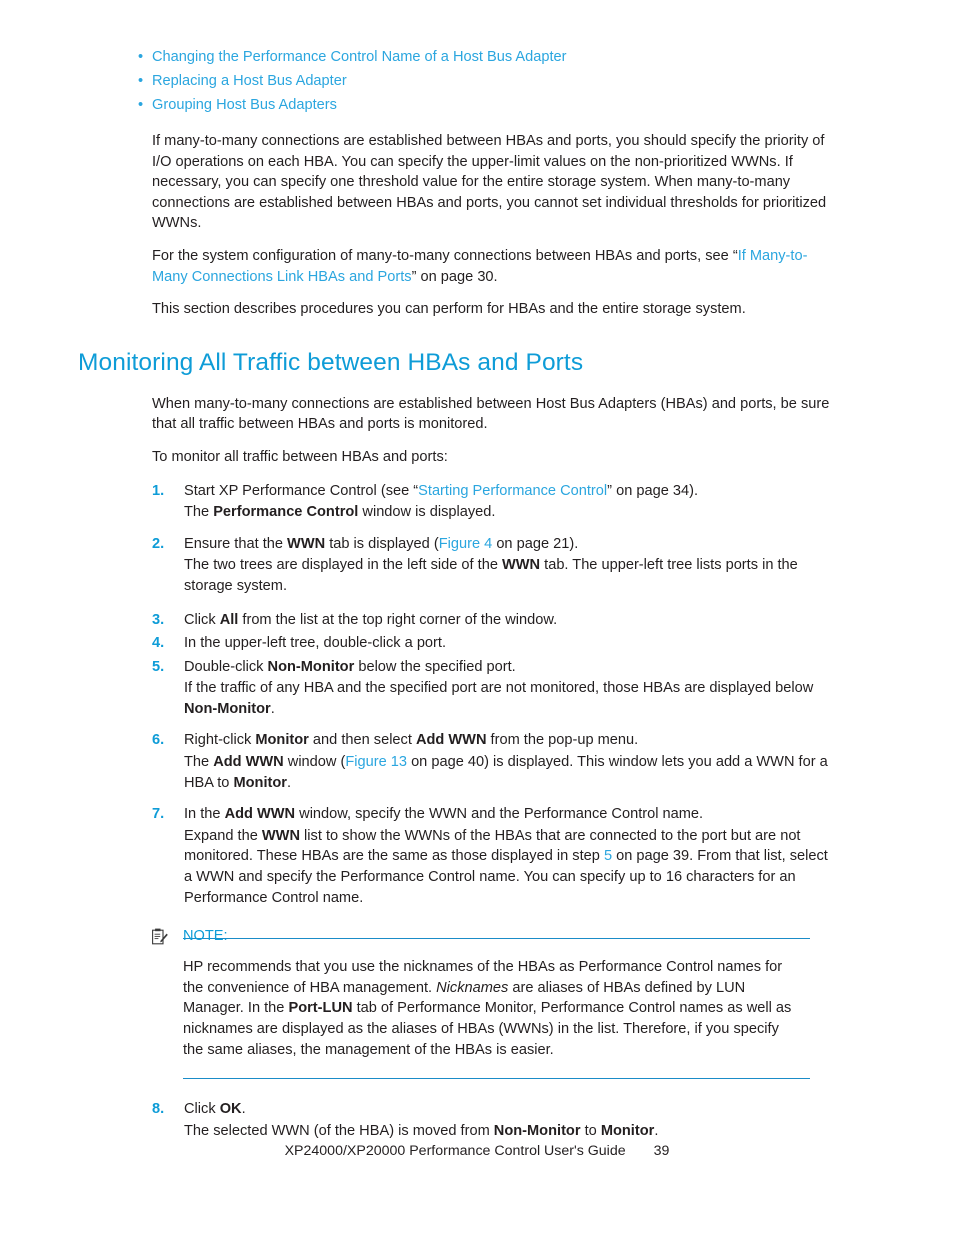 This screenshot has width=954, height=1235. I want to click on list-item: • Replacing a Host Bus Adapter, so click(458, 81).